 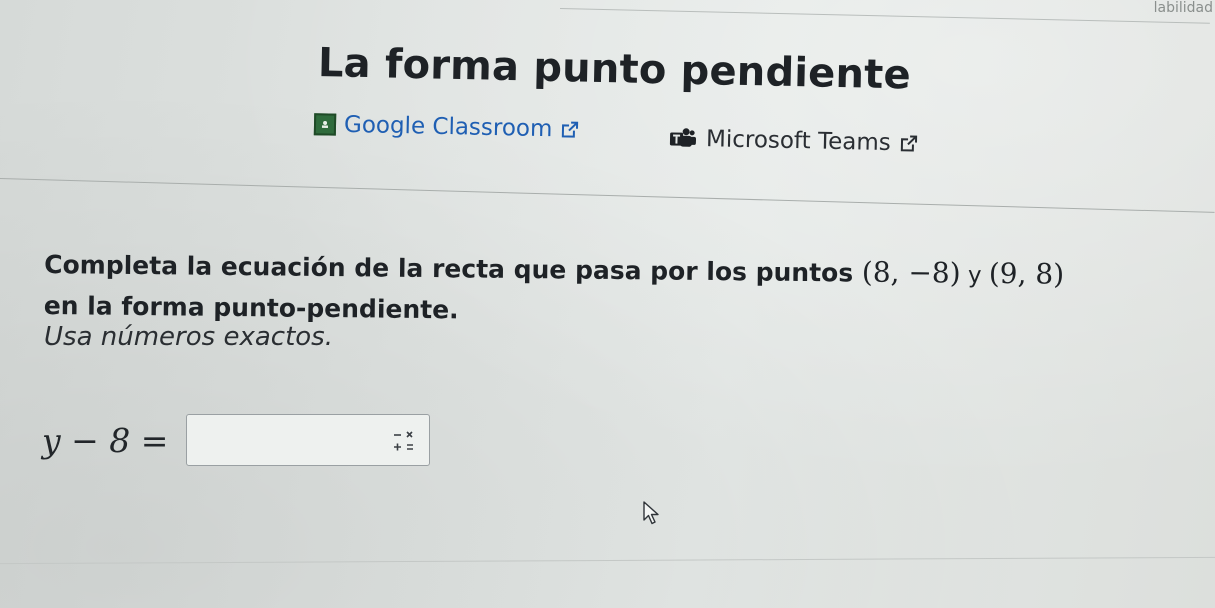 I want to click on top-border, so click(x=884, y=16).